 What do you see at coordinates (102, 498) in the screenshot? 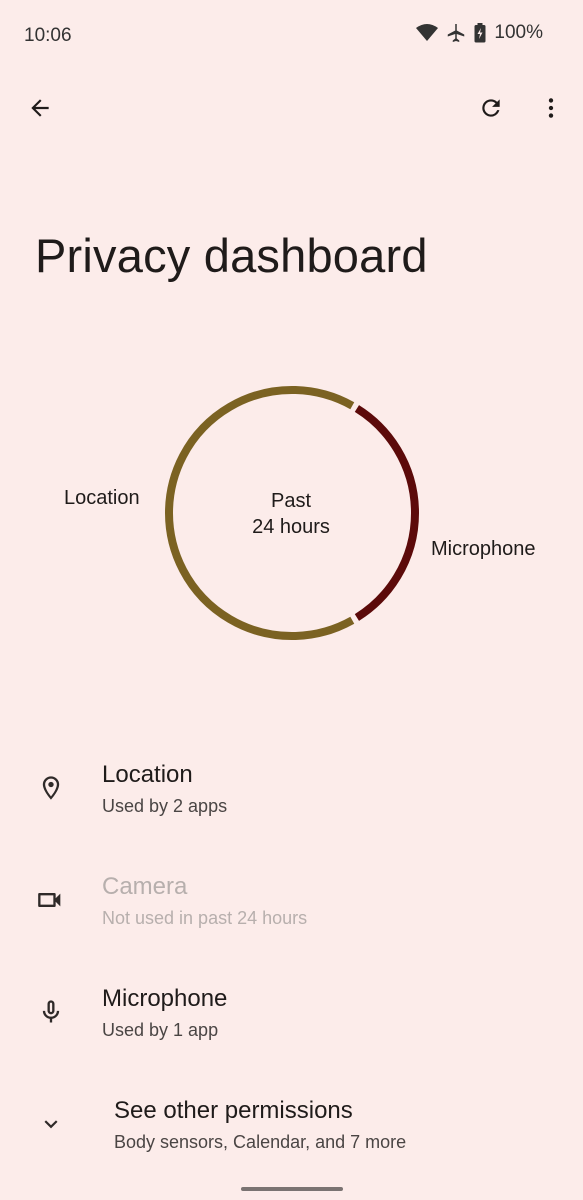
I see `ring-label-location: Location` at bounding box center [102, 498].